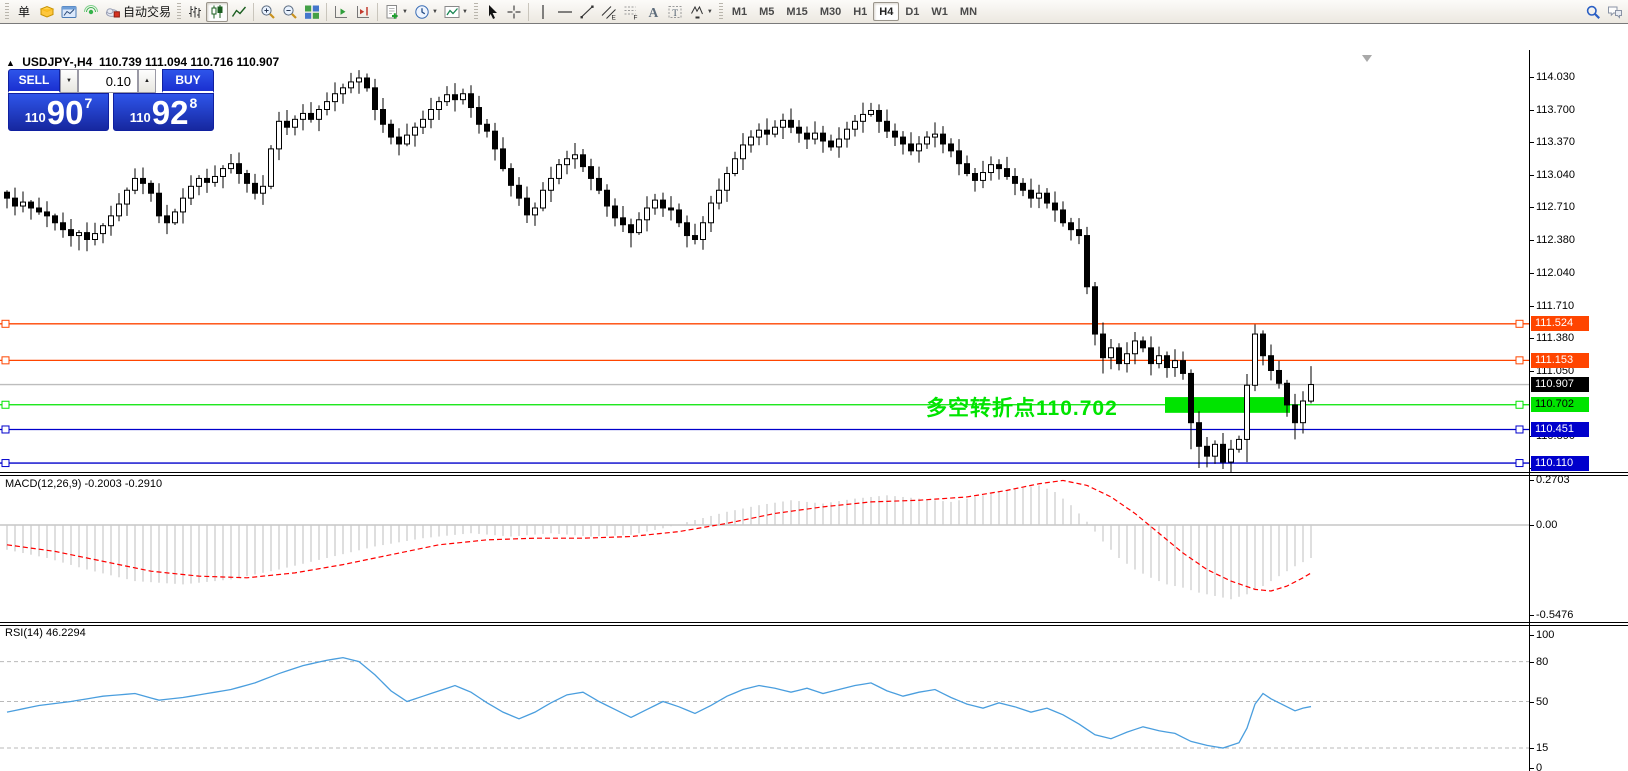 Image resolution: width=1628 pixels, height=771 pixels. Describe the element at coordinates (587, 12) in the screenshot. I see `trendline-icon` at that location.